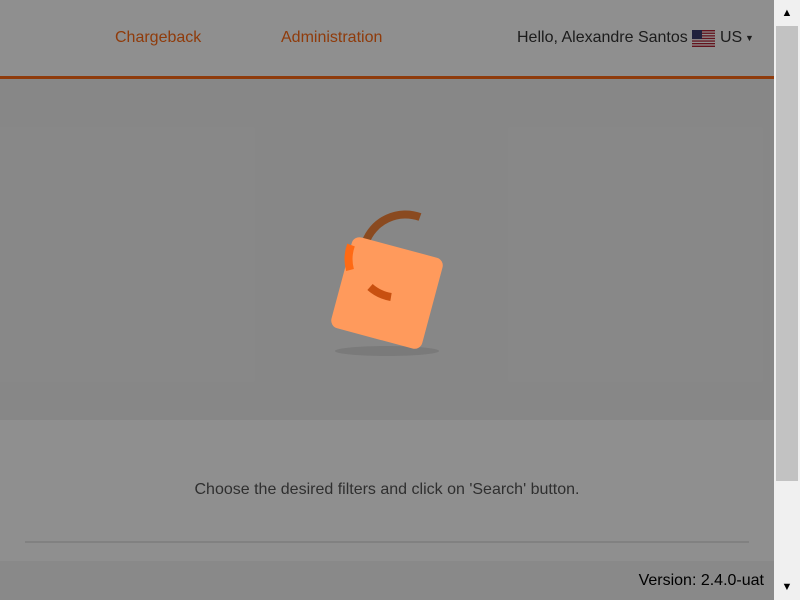  I want to click on vertical-scrollbar: ▲ ▼, so click(787, 300).